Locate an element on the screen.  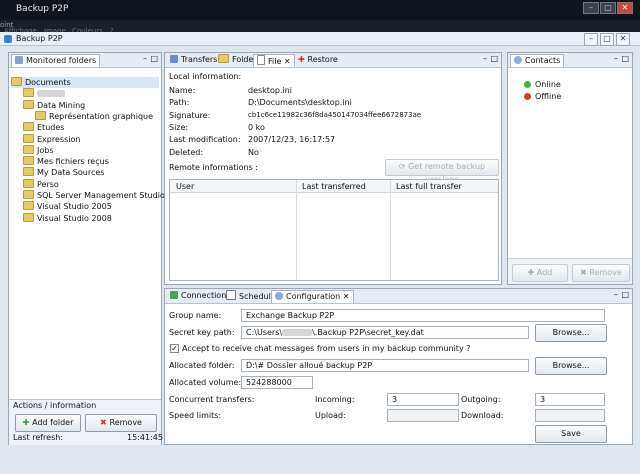
folder-tree-label: Mes fichiers reçus is located at coordinates (73, 162).